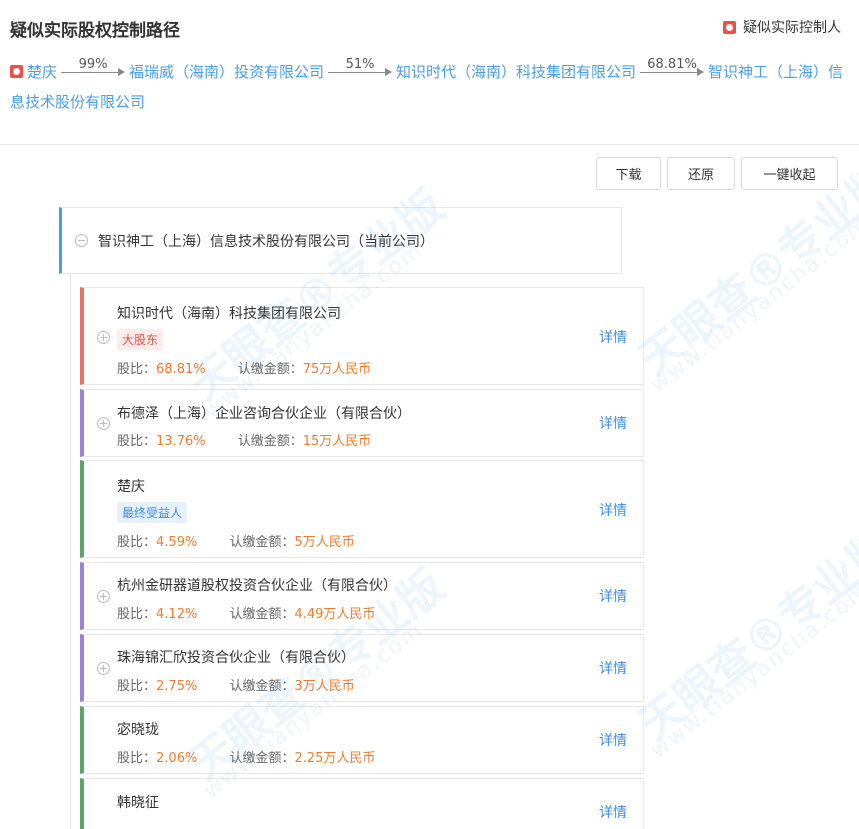  Describe the element at coordinates (362, 740) in the screenshot. I see `shareholder-card: 宓晓珑 股比：2.06% 认缴金额：2.25万人民币 详情` at that location.